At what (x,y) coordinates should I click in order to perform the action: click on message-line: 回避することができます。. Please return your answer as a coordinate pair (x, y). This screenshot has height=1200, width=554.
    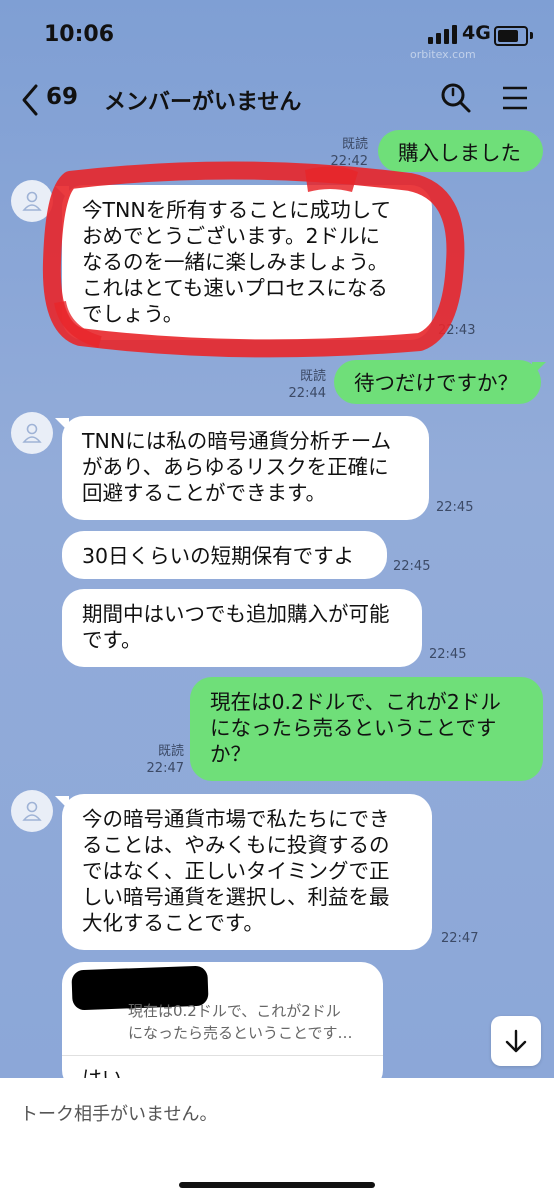
    Looking at the image, I should click on (204, 493).